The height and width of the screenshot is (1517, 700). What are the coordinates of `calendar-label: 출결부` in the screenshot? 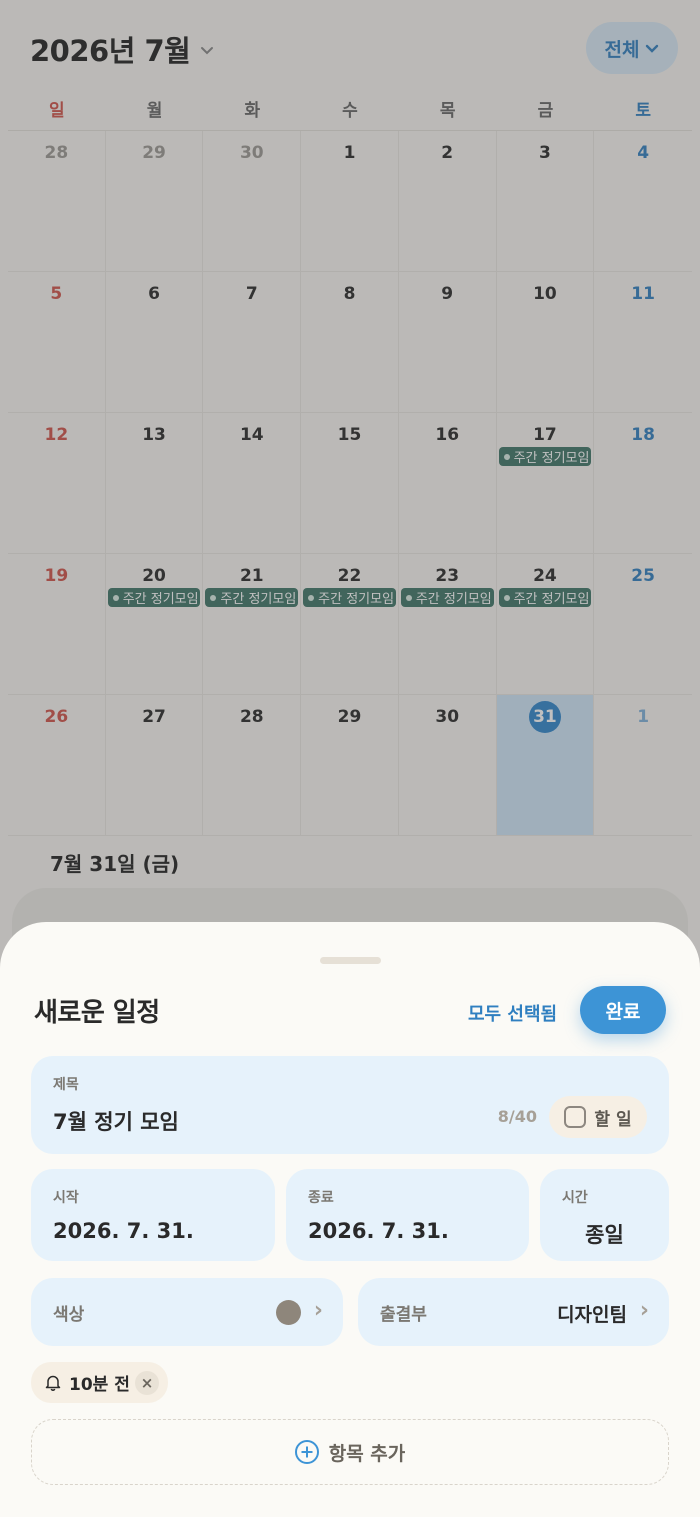 It's located at (403, 1315).